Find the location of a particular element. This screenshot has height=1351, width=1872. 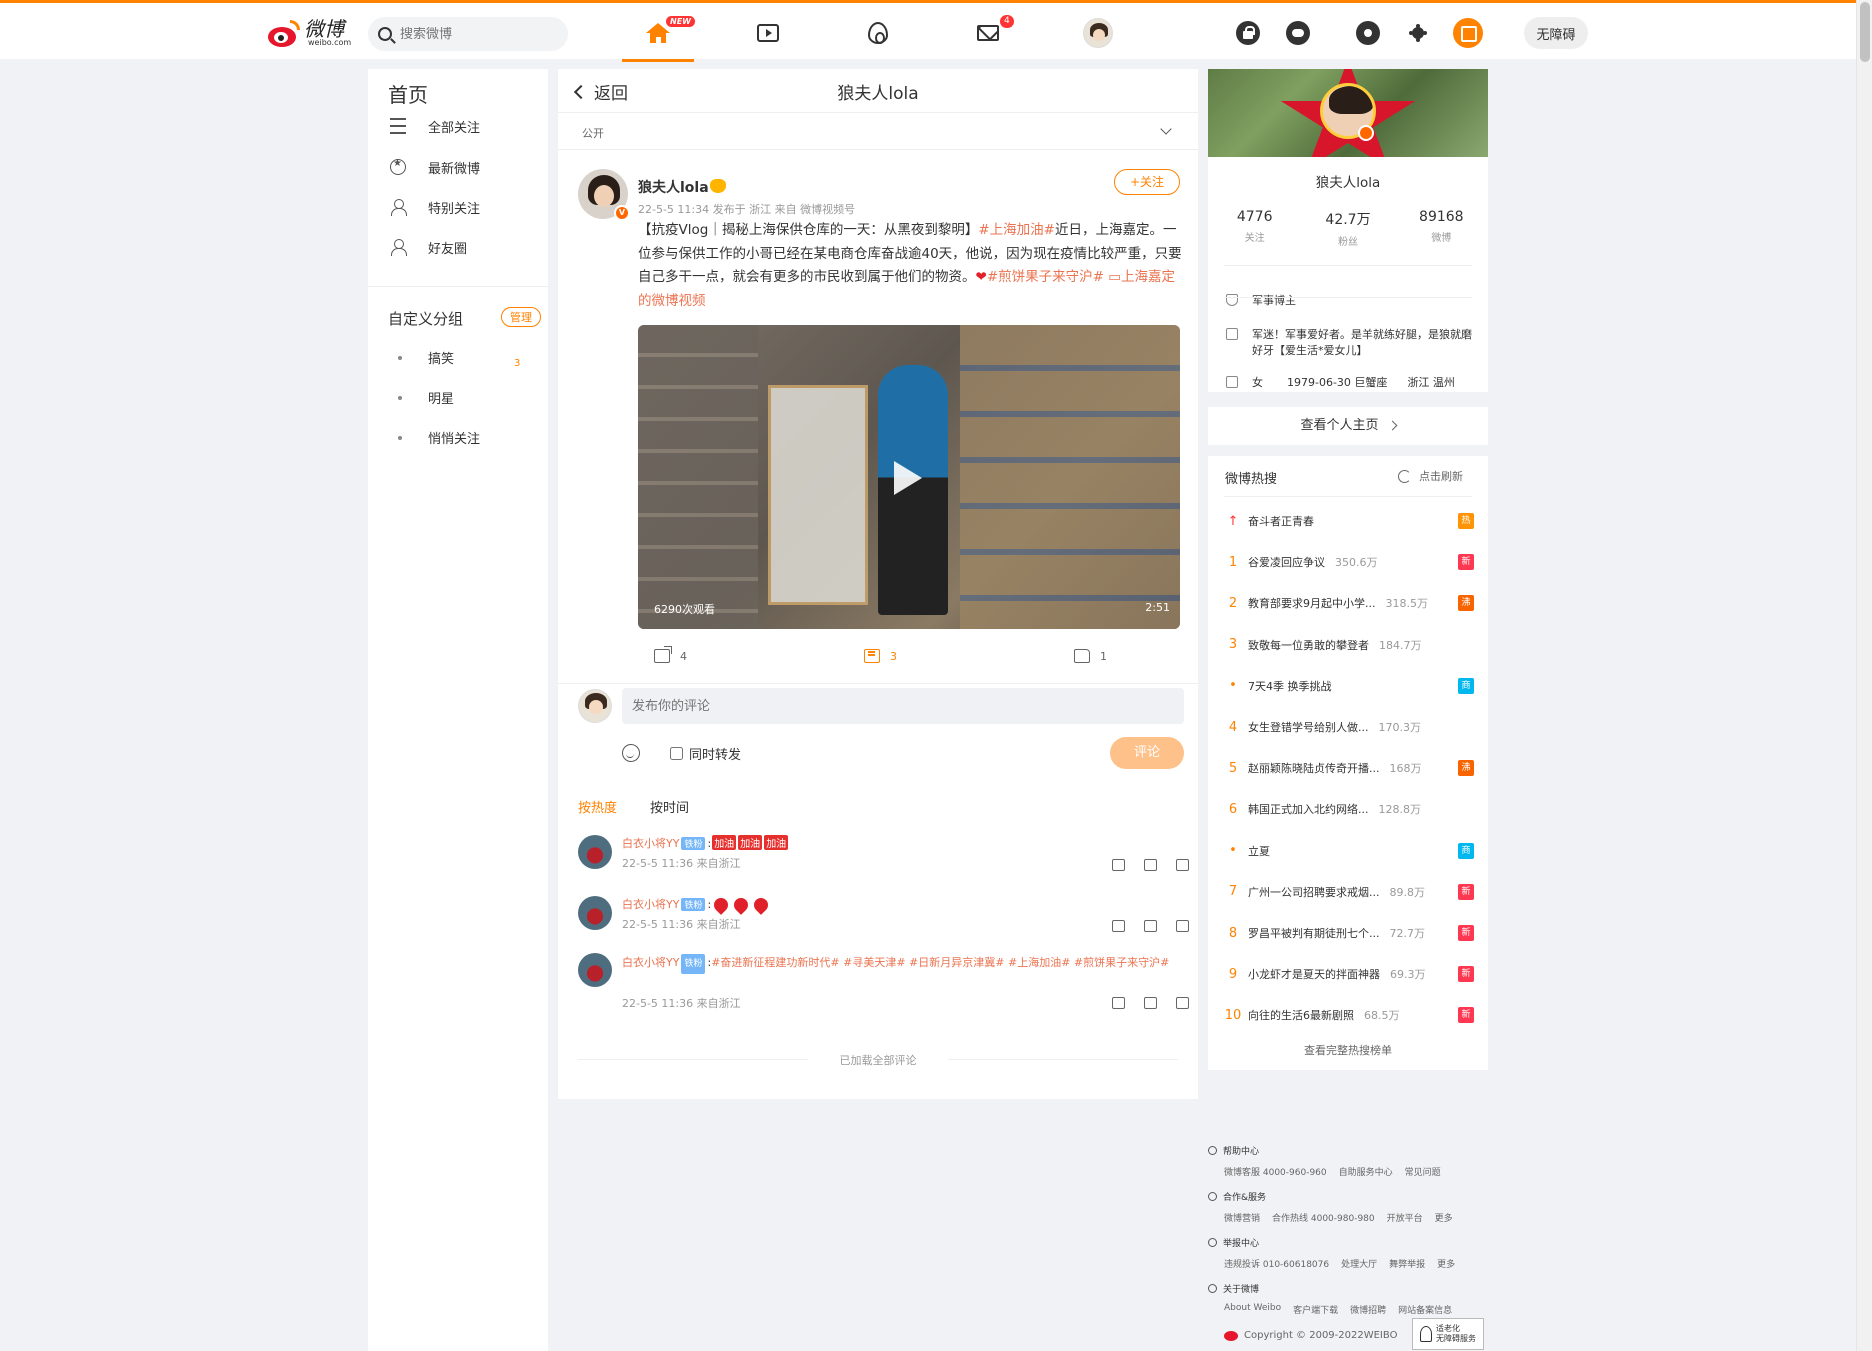

nav-profile is located at coordinates (1098, 33).